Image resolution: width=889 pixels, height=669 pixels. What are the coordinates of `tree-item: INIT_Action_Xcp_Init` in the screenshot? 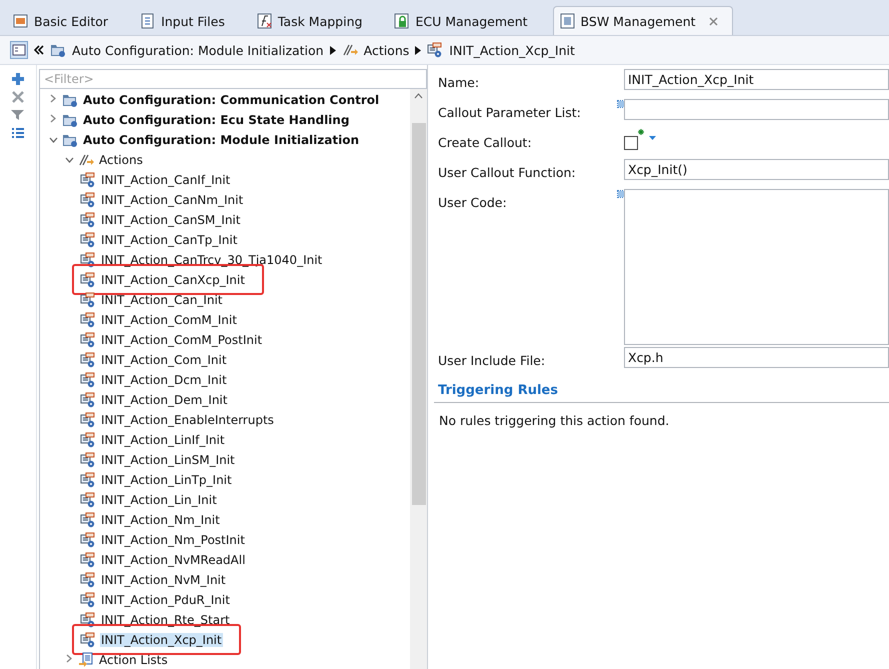 It's located at (161, 640).